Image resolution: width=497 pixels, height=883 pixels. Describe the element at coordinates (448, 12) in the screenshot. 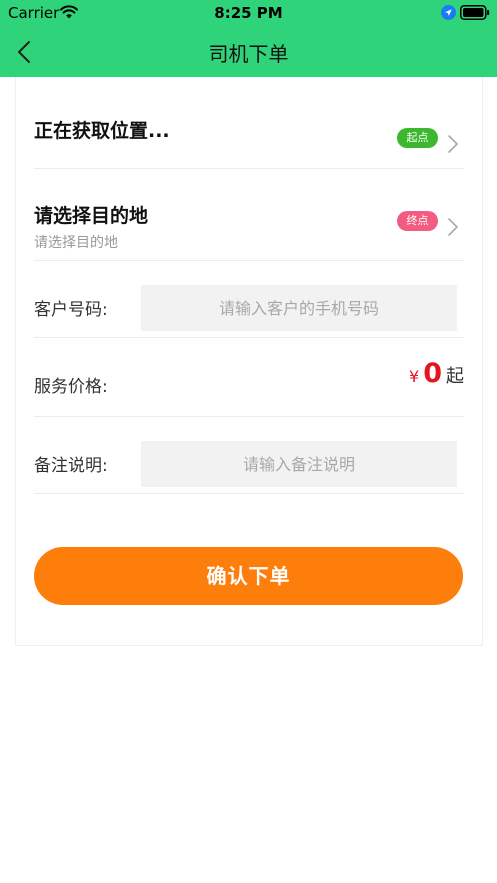

I see `location-arrow-icon` at that location.